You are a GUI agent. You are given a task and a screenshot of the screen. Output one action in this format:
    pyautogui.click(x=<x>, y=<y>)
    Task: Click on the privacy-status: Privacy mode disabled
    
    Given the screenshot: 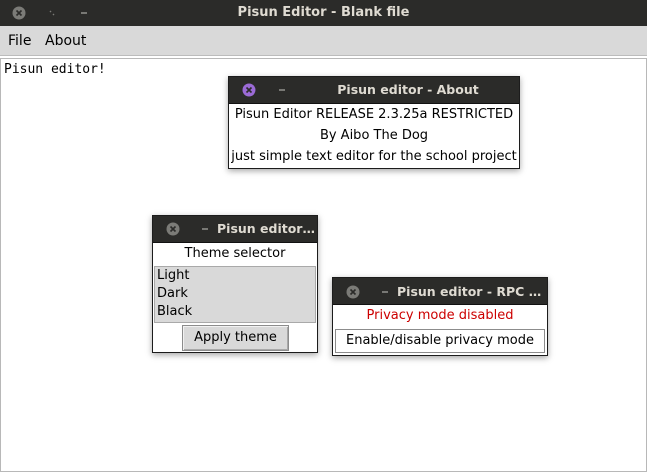 What is the action you would take?
    pyautogui.click(x=440, y=315)
    